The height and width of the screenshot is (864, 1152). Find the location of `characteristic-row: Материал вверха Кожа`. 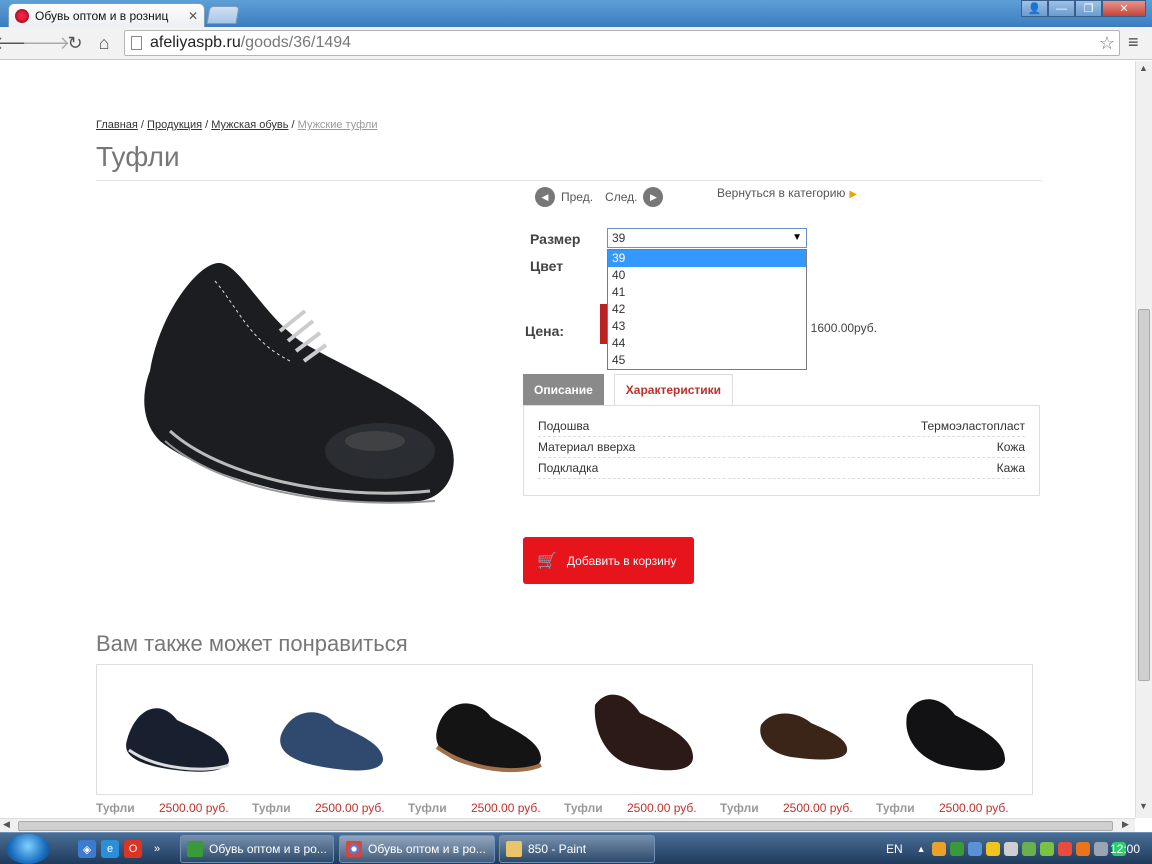

characteristic-row: Материал вверха Кожа is located at coordinates (781, 447).